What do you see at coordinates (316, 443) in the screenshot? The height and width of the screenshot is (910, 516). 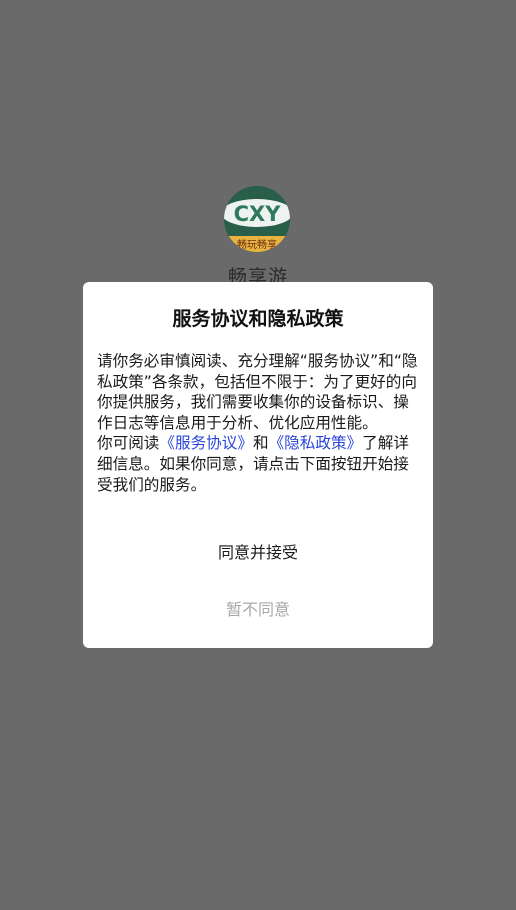 I see `privacy-policy-link: 《隐私政策》` at bounding box center [316, 443].